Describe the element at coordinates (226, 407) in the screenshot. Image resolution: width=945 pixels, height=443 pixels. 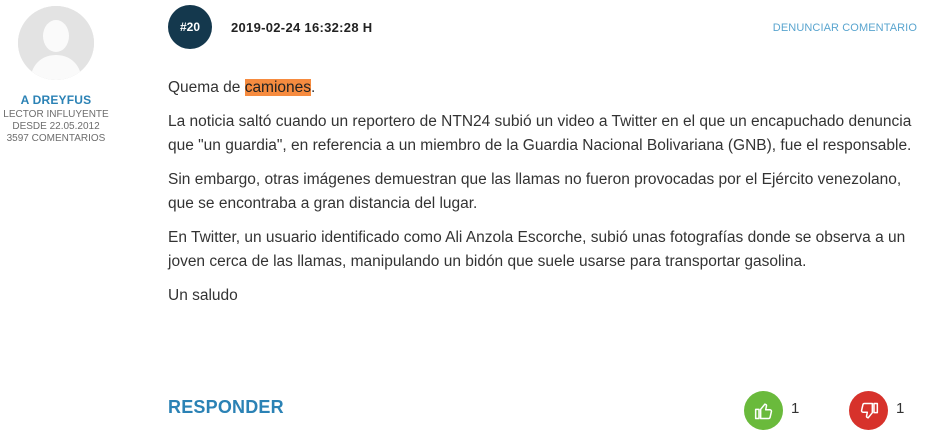
I see `reply-button: RESPONDER` at that location.